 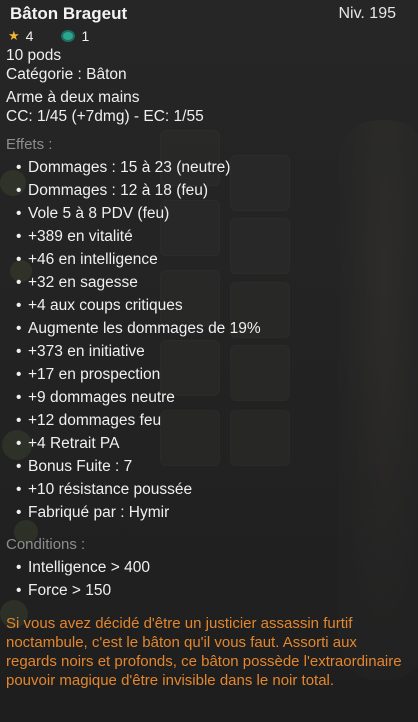 What do you see at coordinates (209, 590) in the screenshot?
I see `condition-item: • Force > 150` at bounding box center [209, 590].